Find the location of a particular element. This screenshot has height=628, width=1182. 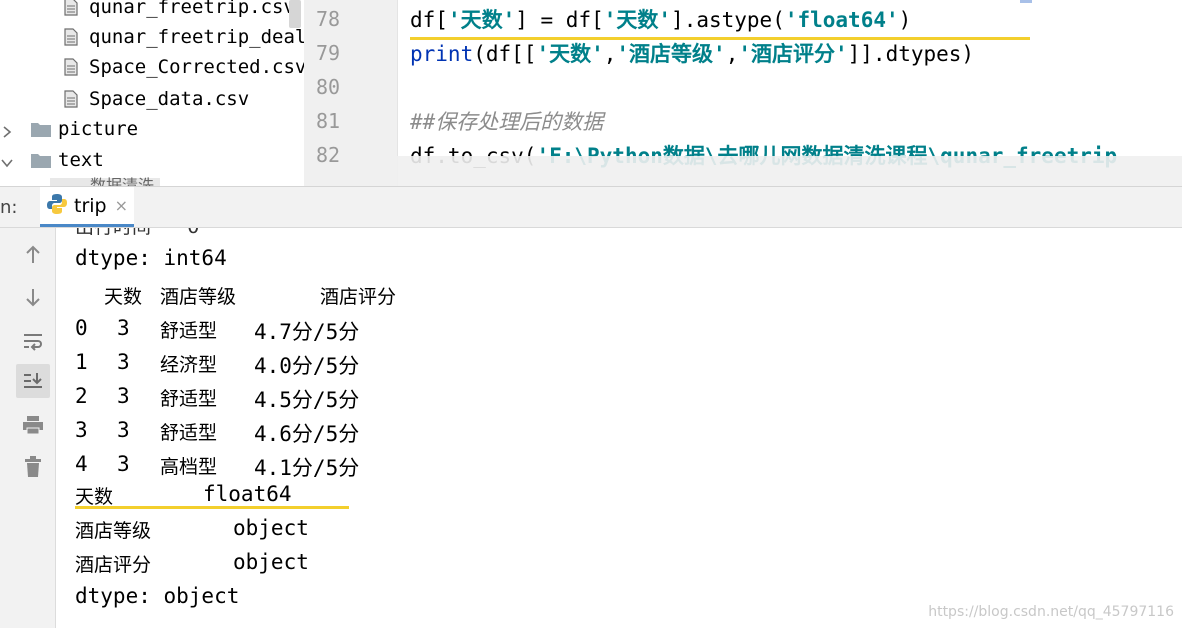

code-token: '酒店等级' is located at coordinates (671, 54).